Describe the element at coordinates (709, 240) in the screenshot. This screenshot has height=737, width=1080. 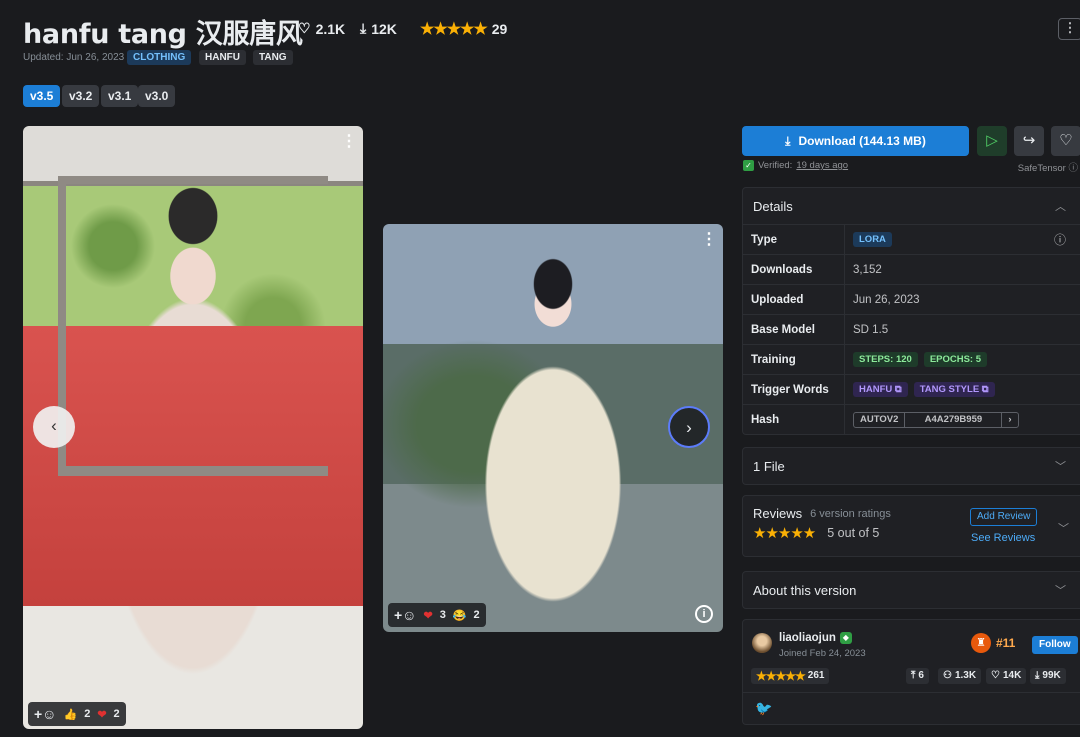
I see `image-2-menu-icon: ⋮` at that location.